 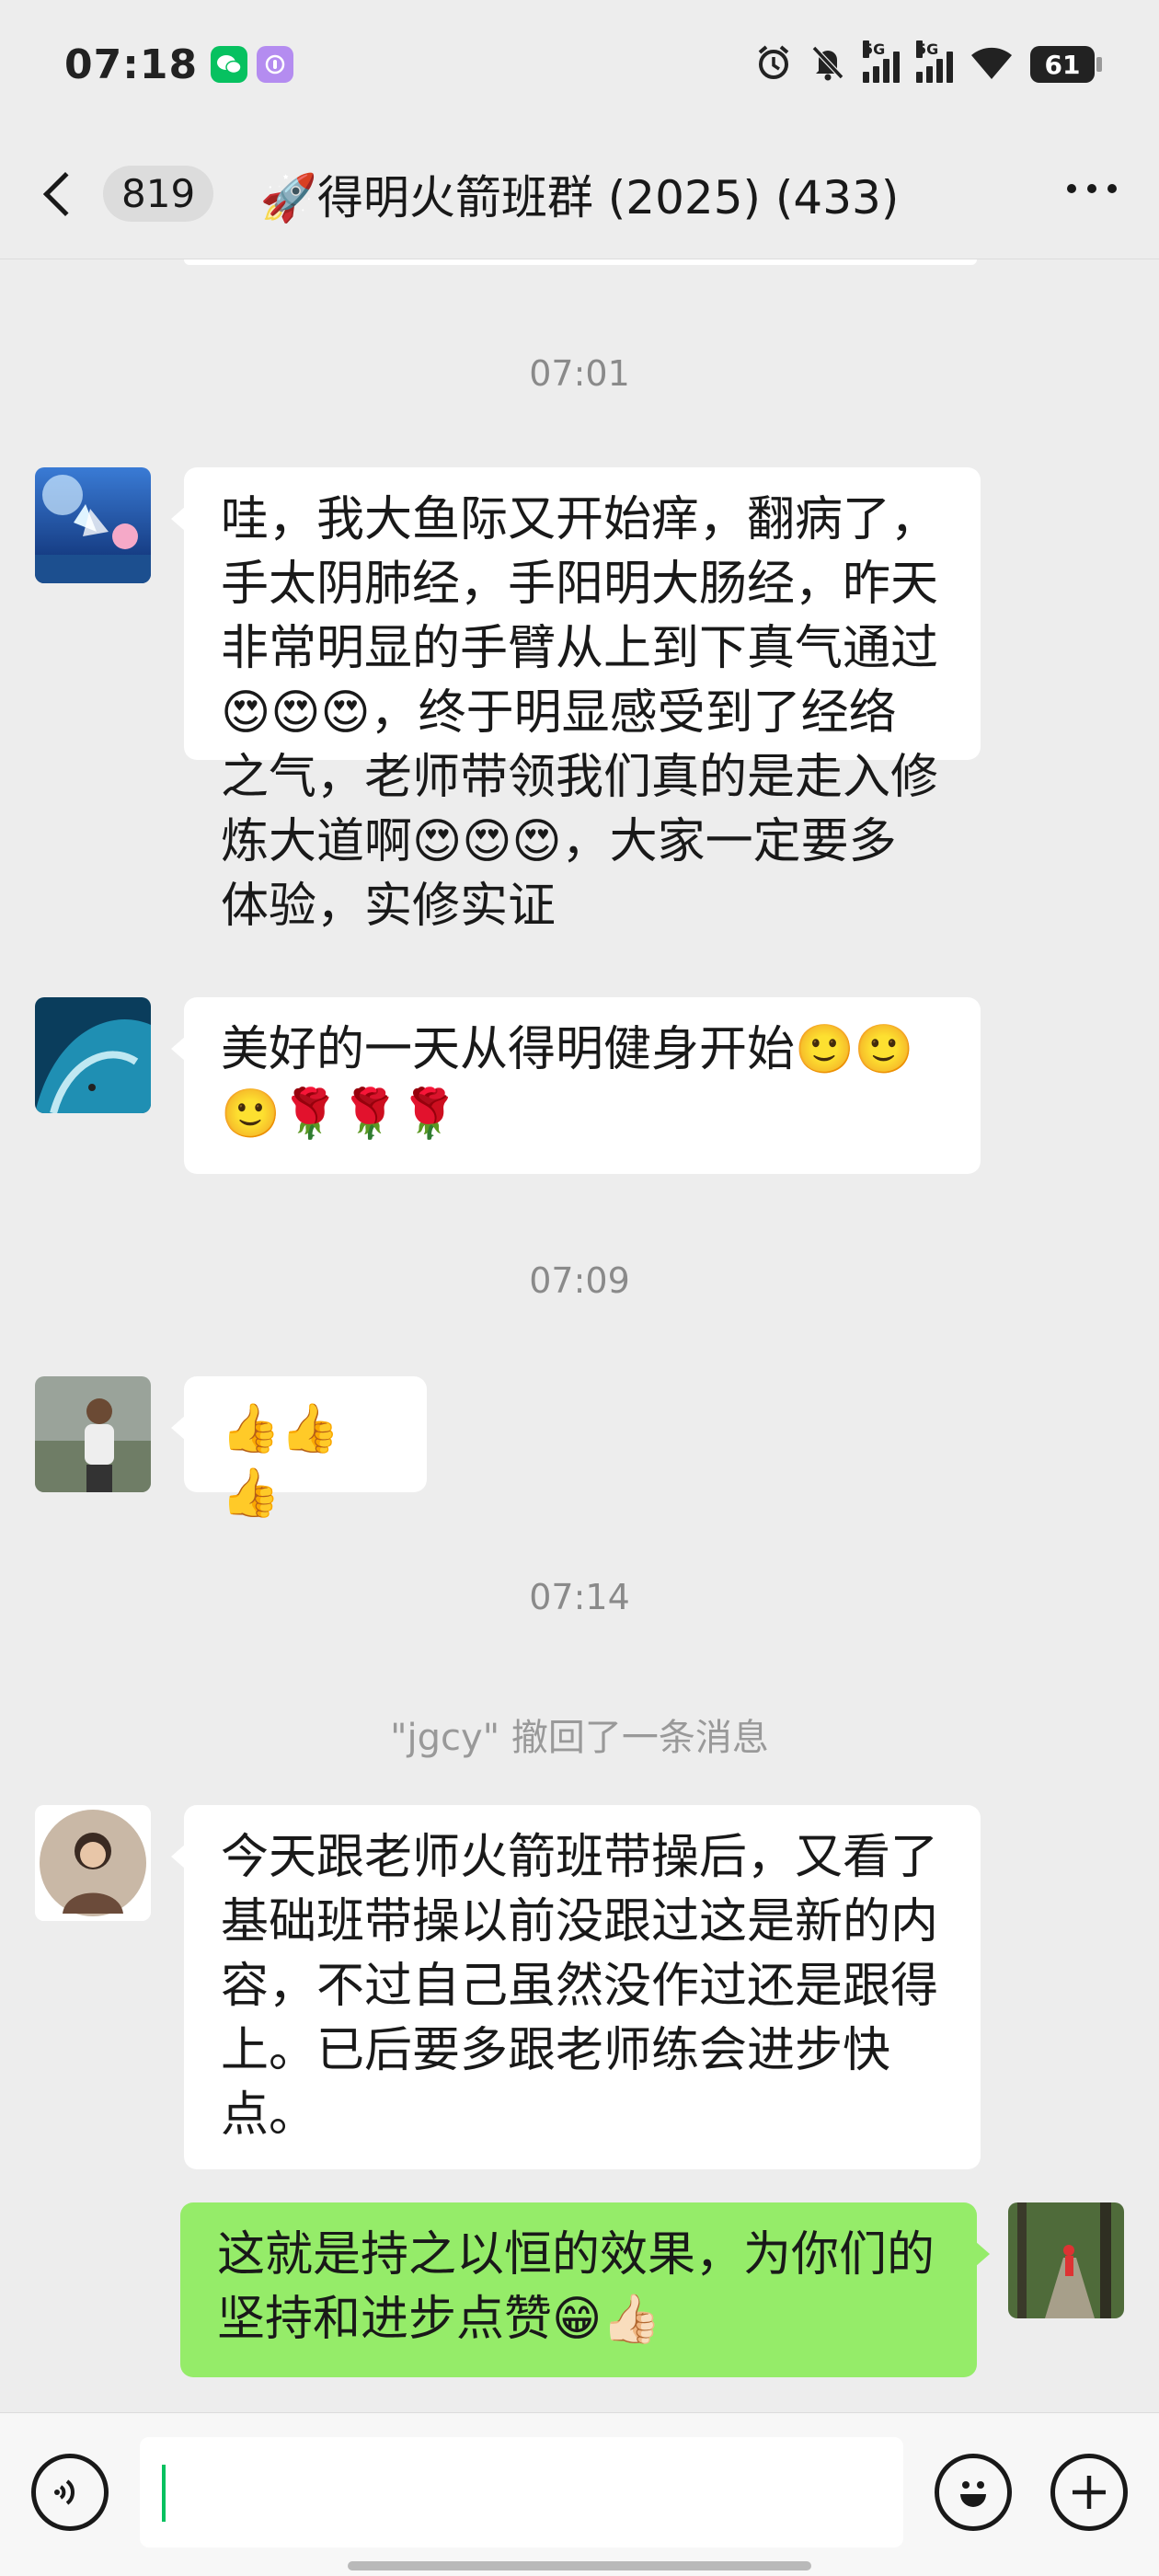 I want to click on chevron-left-icon, so click(x=65, y=193).